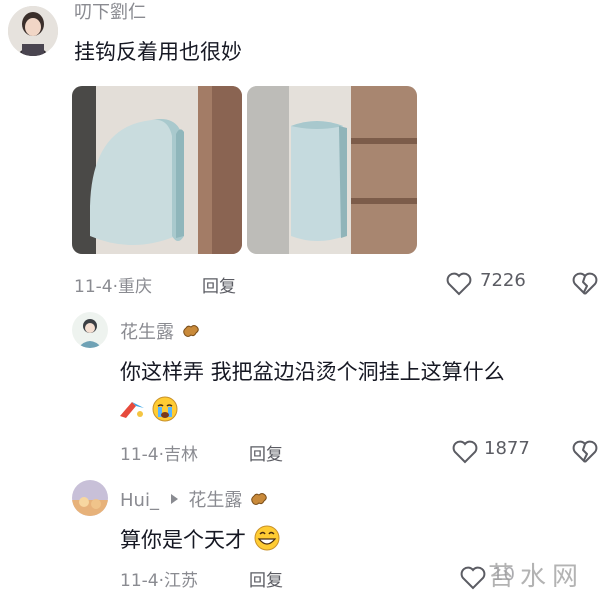 The height and width of the screenshot is (593, 600). What do you see at coordinates (158, 52) in the screenshot?
I see `comment-text: 挂钩反着用也很妙` at bounding box center [158, 52].